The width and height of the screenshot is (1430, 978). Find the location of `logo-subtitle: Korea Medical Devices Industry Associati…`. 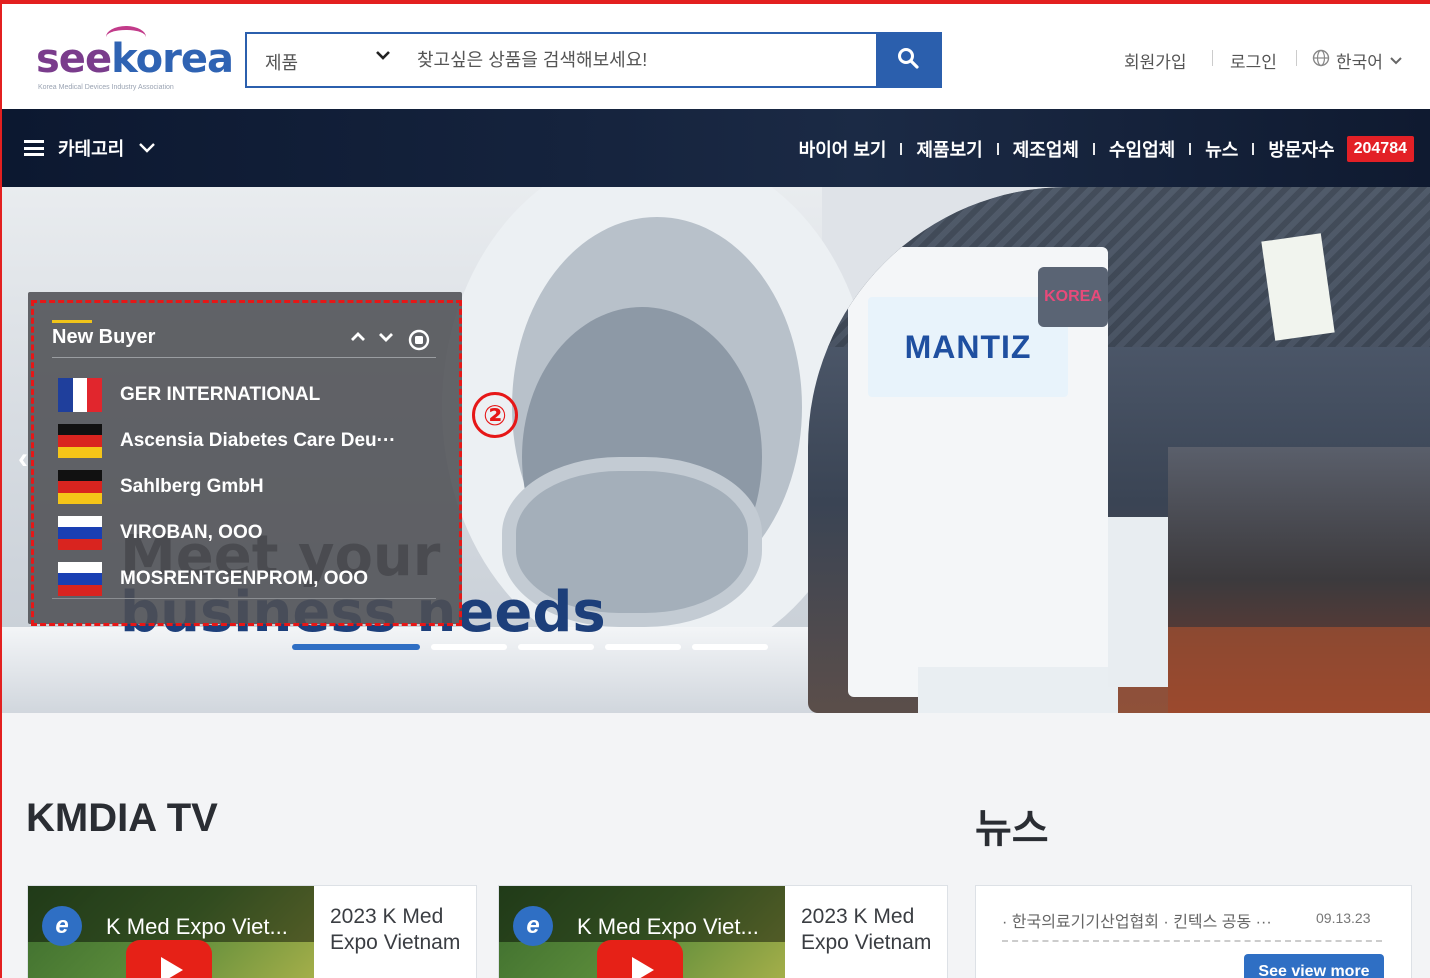

logo-subtitle: Korea Medical Devices Industry Associati… is located at coordinates (106, 87).